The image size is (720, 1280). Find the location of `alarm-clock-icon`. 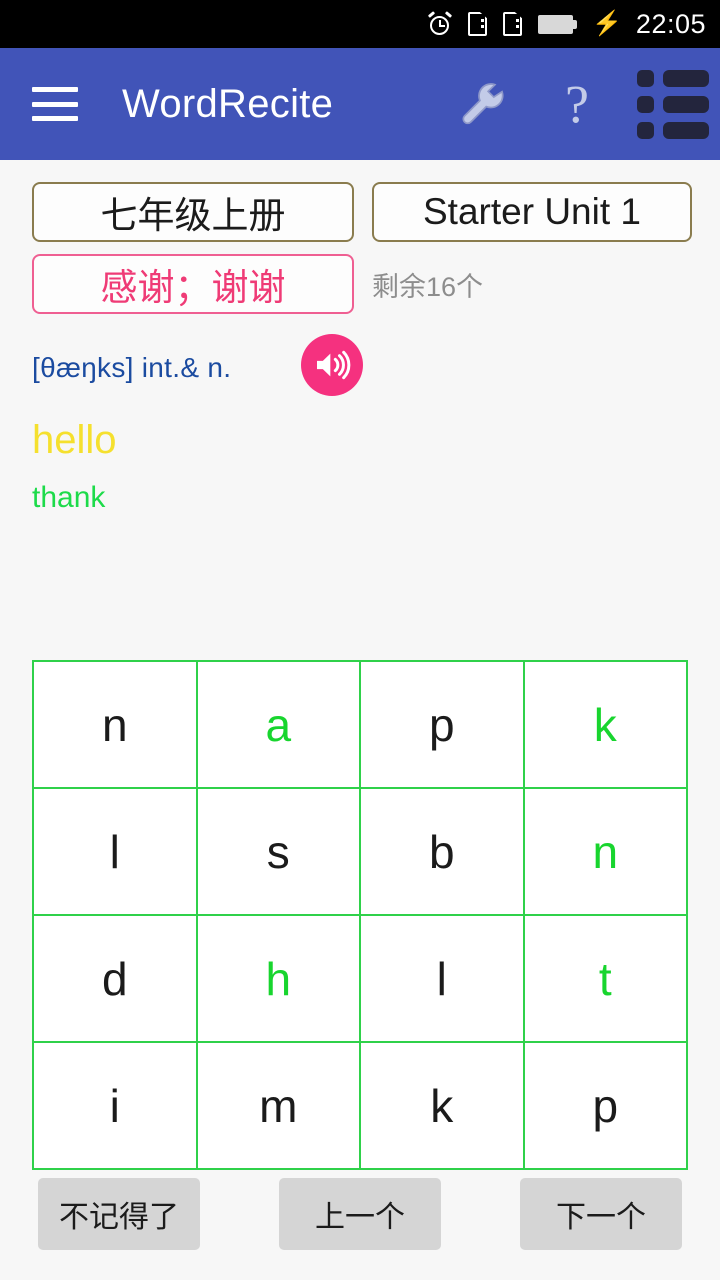

alarm-clock-icon is located at coordinates (440, 23).